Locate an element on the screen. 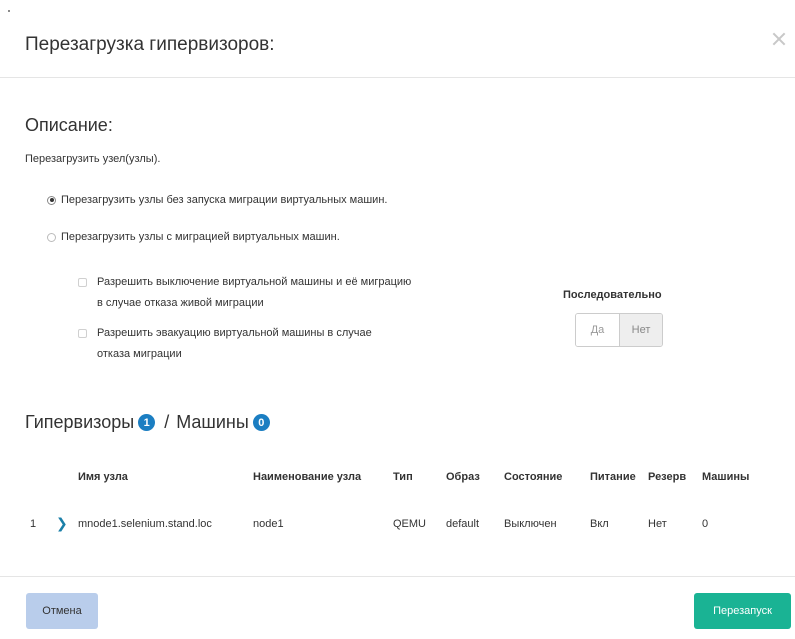  chevron-right-icon: ❯ is located at coordinates (62, 523).